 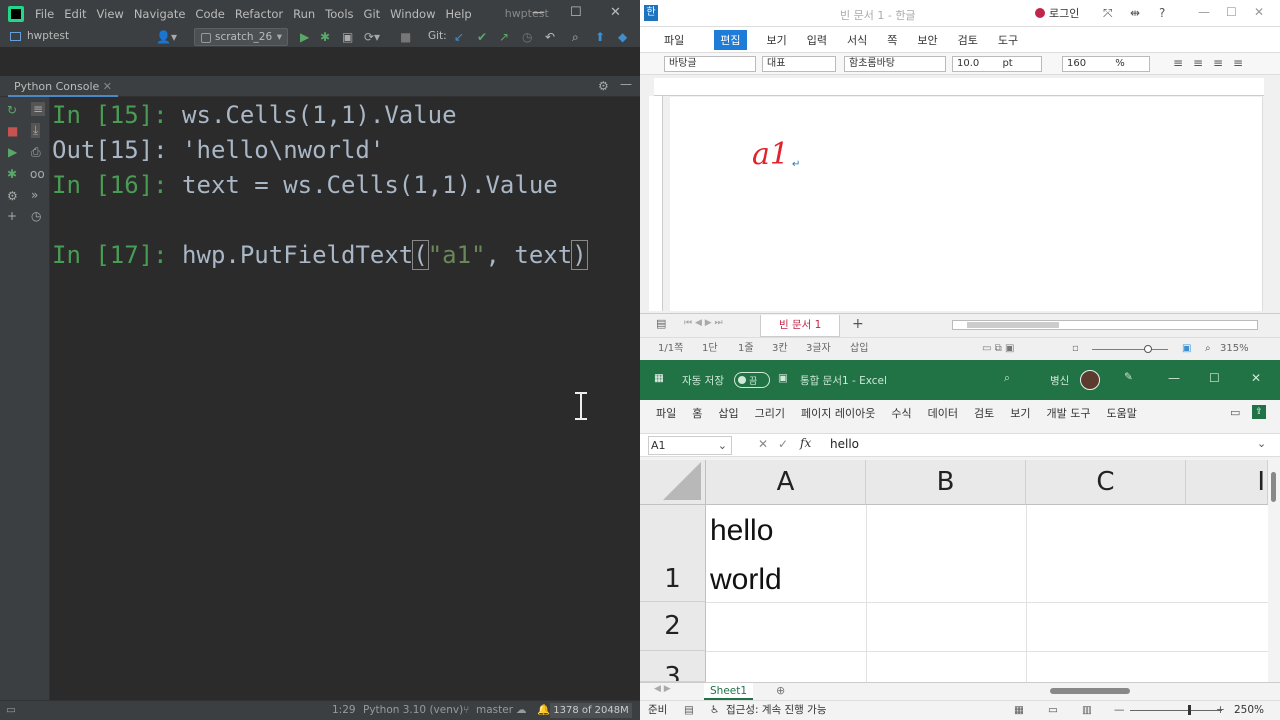 What do you see at coordinates (209, 14) in the screenshot?
I see `menu-code: Code` at bounding box center [209, 14].